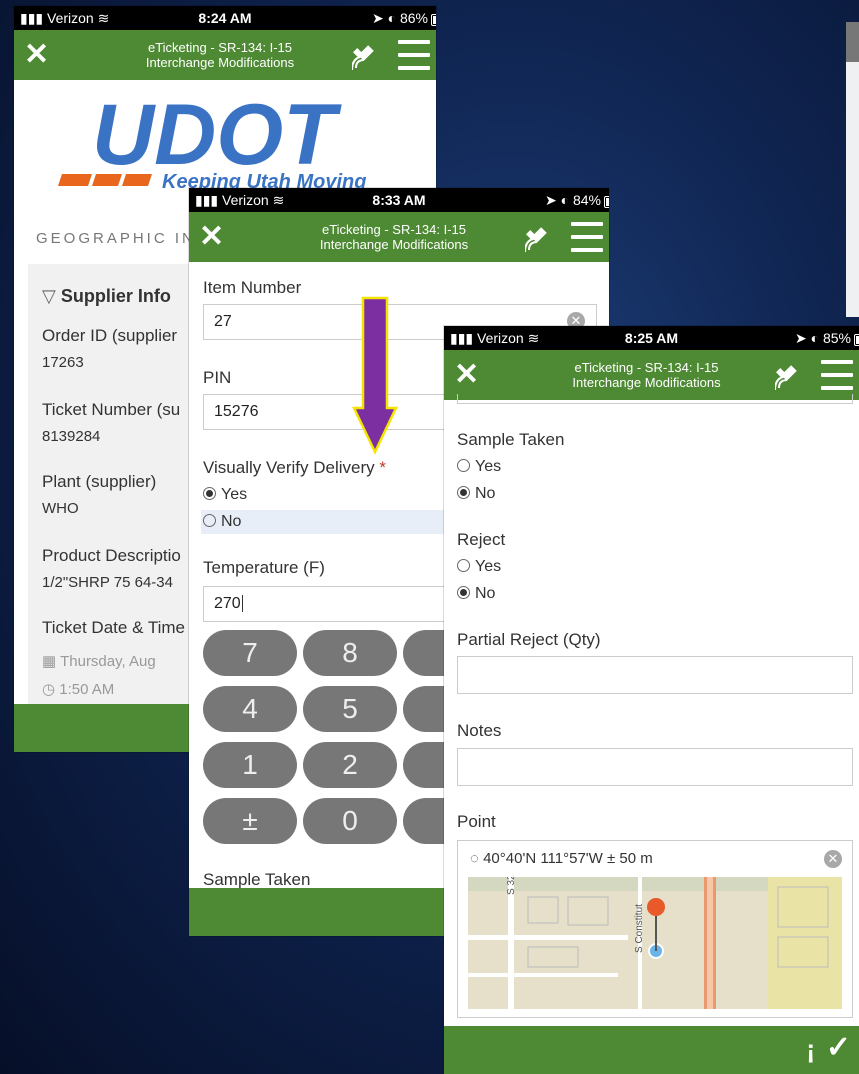 This screenshot has width=859, height=1074. What do you see at coordinates (375, 376) in the screenshot?
I see `down-arrow-annotation` at bounding box center [375, 376].